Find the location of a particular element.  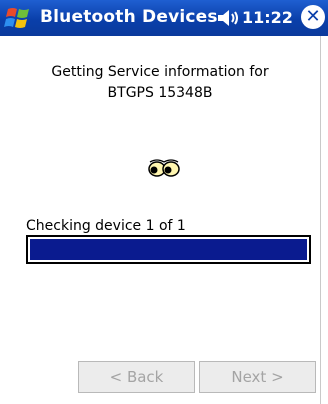

info-line-1: Getting Service information for is located at coordinates (160, 72).